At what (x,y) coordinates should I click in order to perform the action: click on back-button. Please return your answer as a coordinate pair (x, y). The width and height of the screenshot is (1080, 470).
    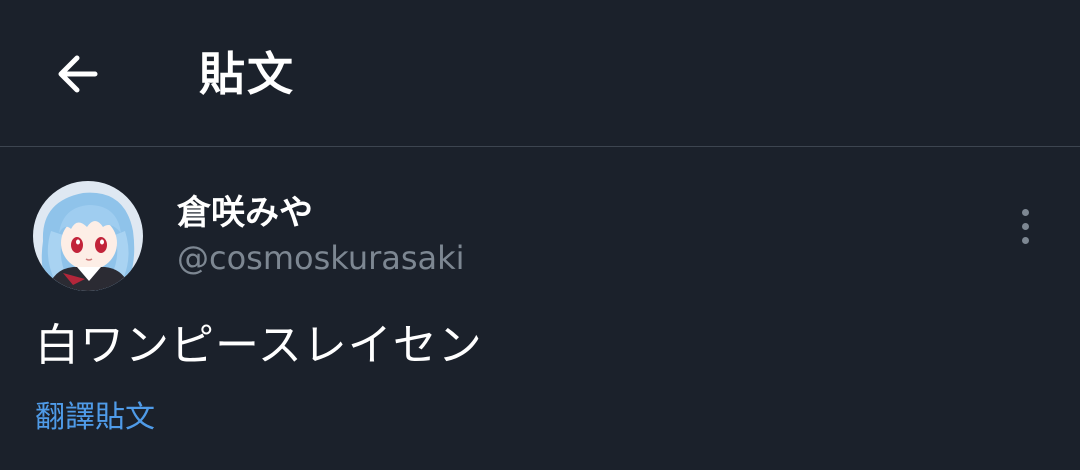
    Looking at the image, I should click on (77, 74).